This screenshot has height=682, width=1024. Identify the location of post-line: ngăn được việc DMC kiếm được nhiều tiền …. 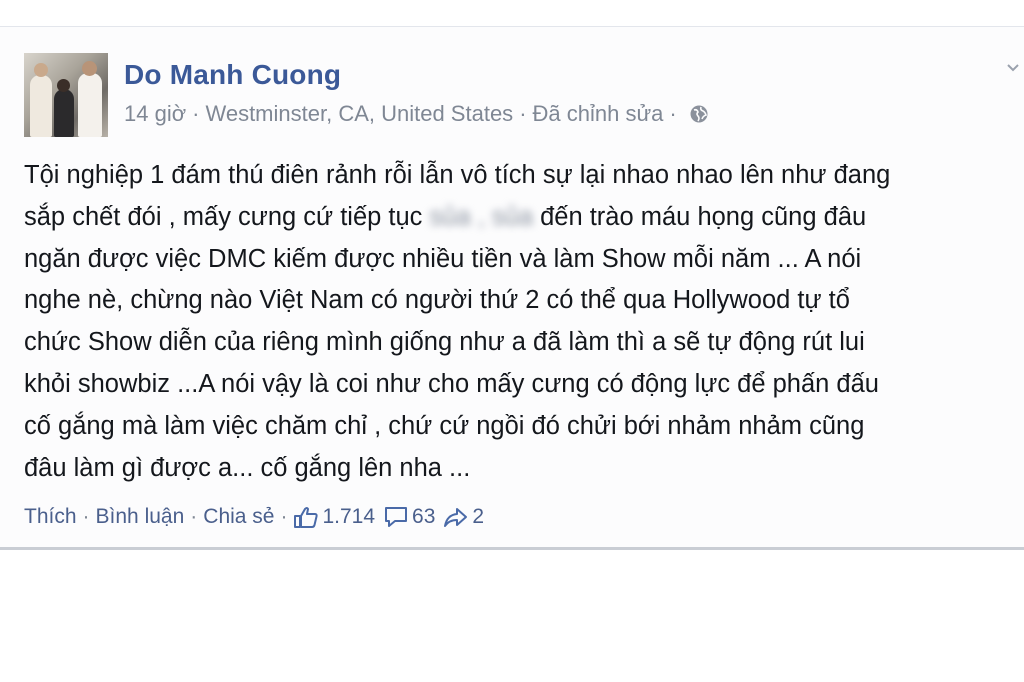
(443, 258).